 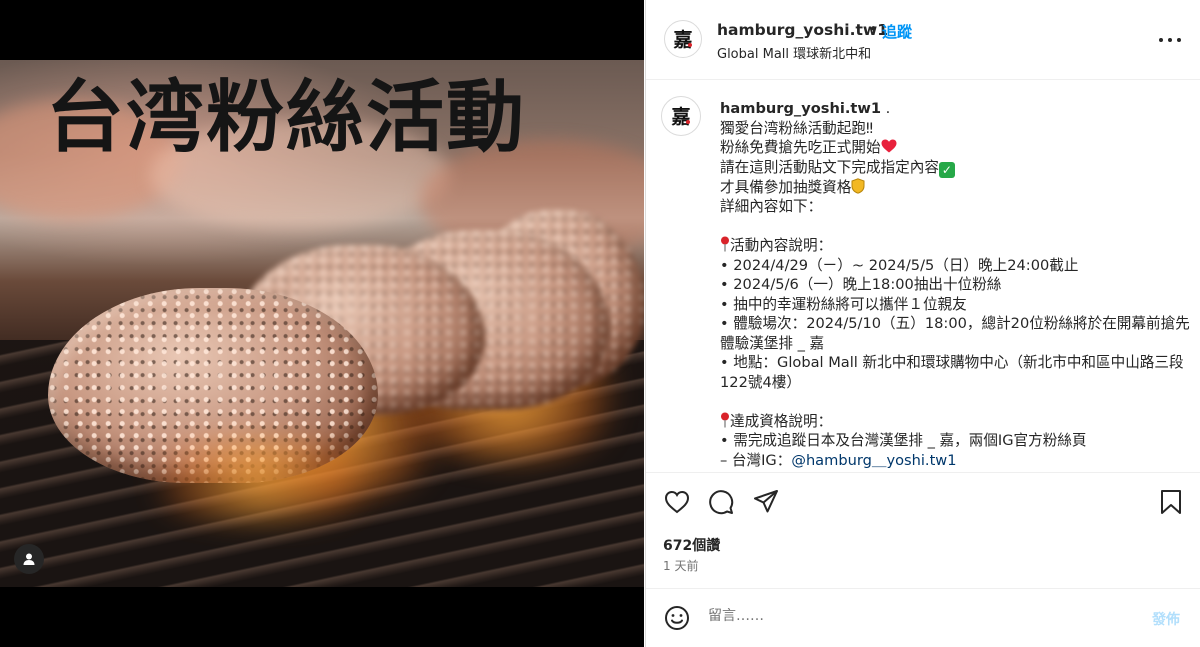 I want to click on mention-link: @hamburg＿yoshi.tw1, so click(x=873, y=460).